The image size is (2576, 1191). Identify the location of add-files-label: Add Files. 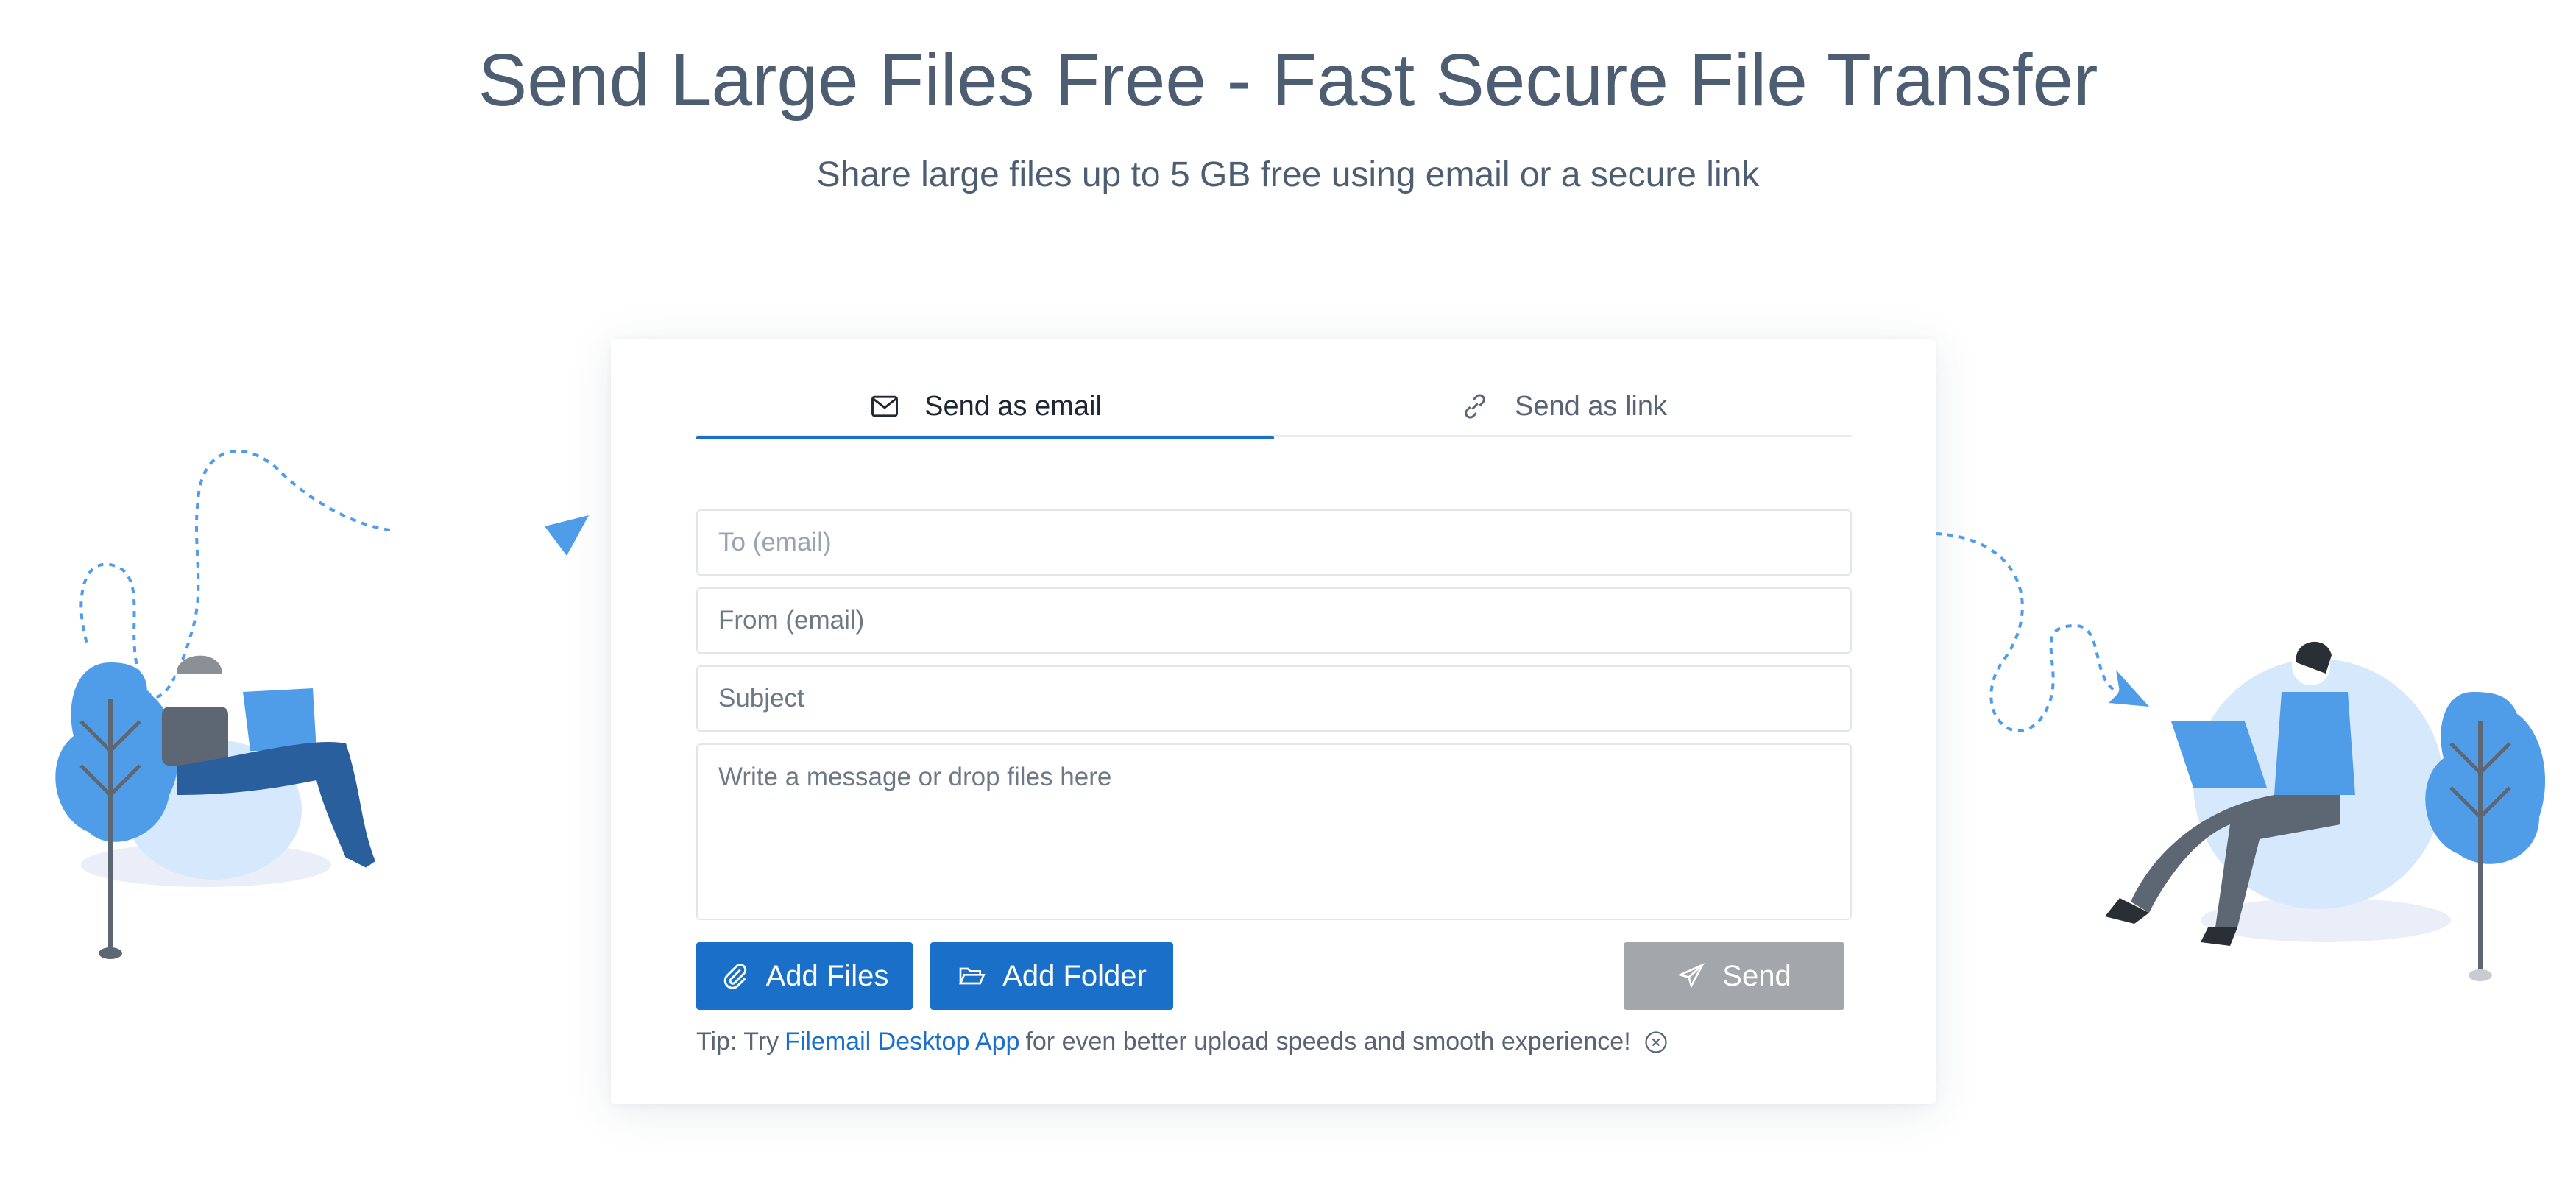
(827, 975).